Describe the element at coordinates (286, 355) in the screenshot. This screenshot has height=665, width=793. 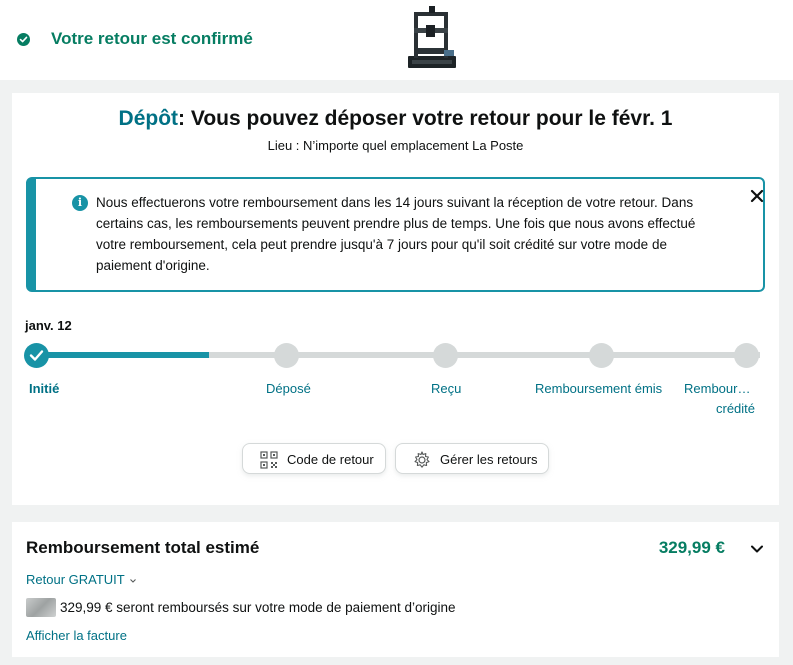
I see `step-node-depose` at that location.